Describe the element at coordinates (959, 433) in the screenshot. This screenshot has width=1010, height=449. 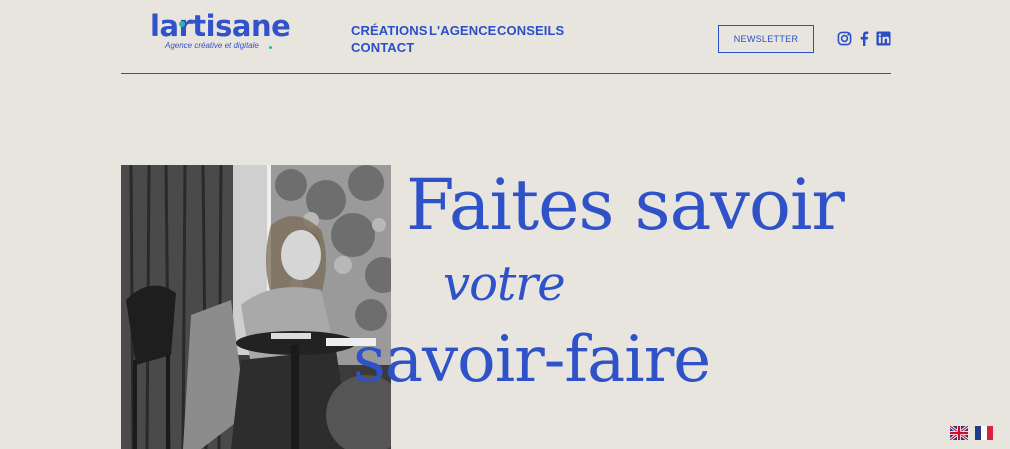
I see `uk-flag-icon` at that location.